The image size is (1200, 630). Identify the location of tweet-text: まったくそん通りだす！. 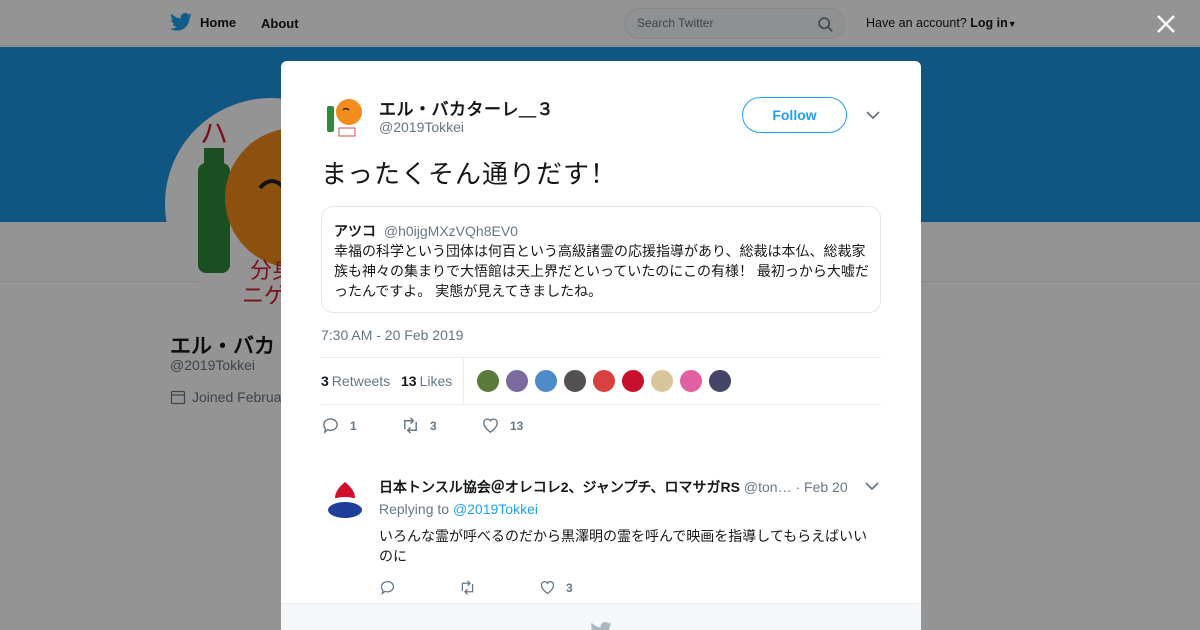
(469, 174).